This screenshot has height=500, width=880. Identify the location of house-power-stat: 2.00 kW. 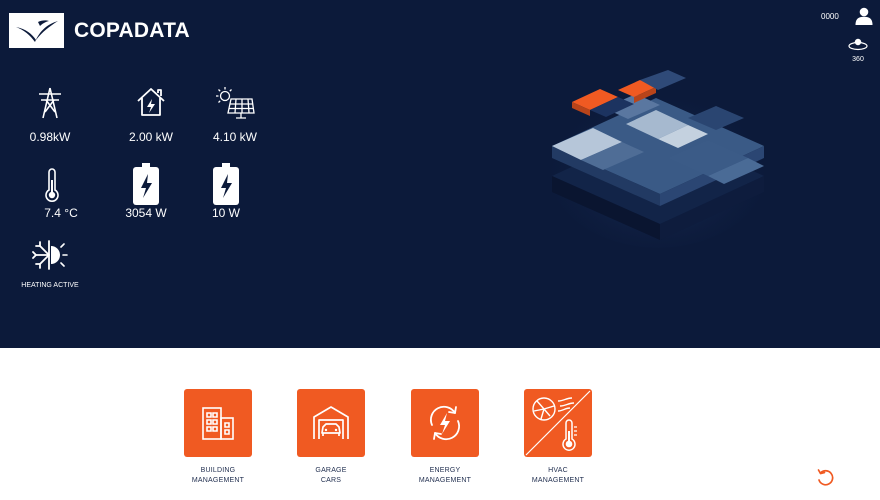
(151, 115).